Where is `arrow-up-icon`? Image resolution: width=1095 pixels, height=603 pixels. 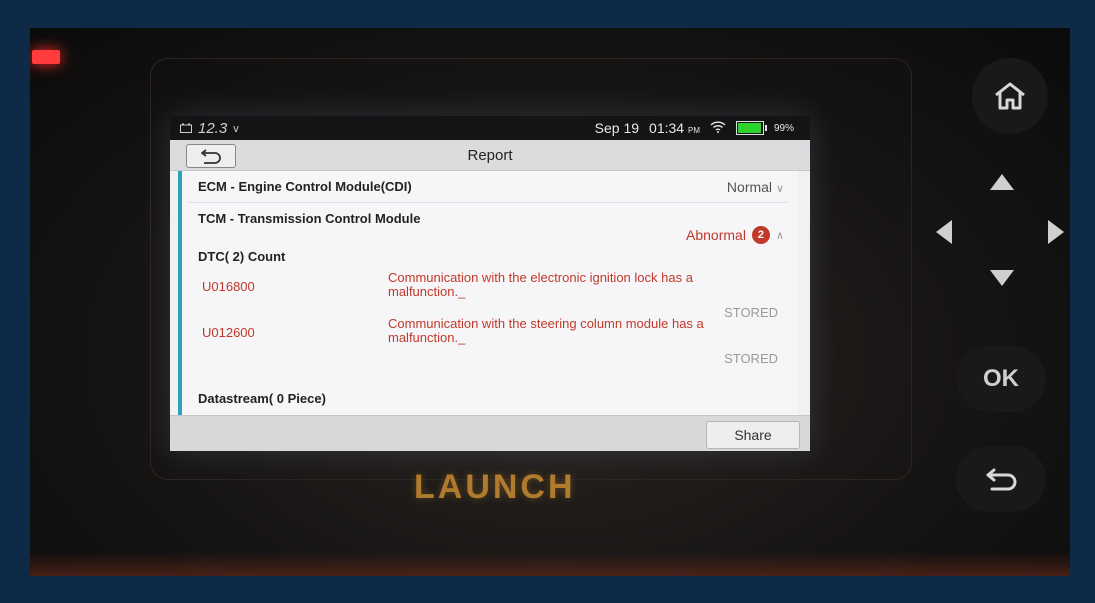
arrow-up-icon is located at coordinates (1002, 182).